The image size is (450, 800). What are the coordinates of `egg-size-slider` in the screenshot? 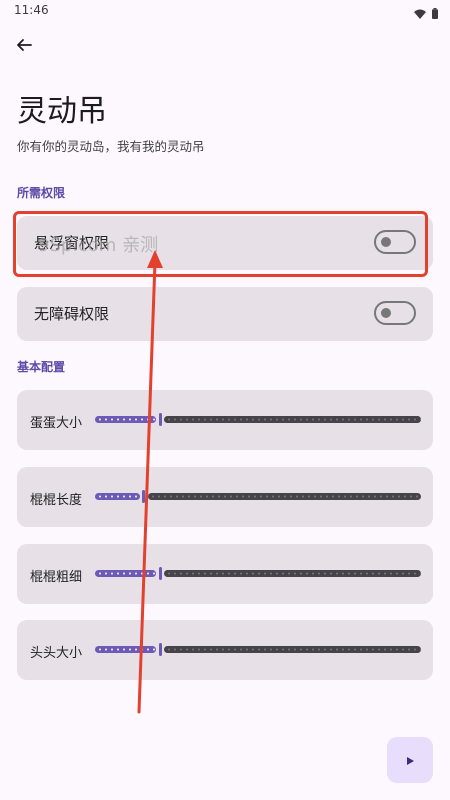 It's located at (258, 419).